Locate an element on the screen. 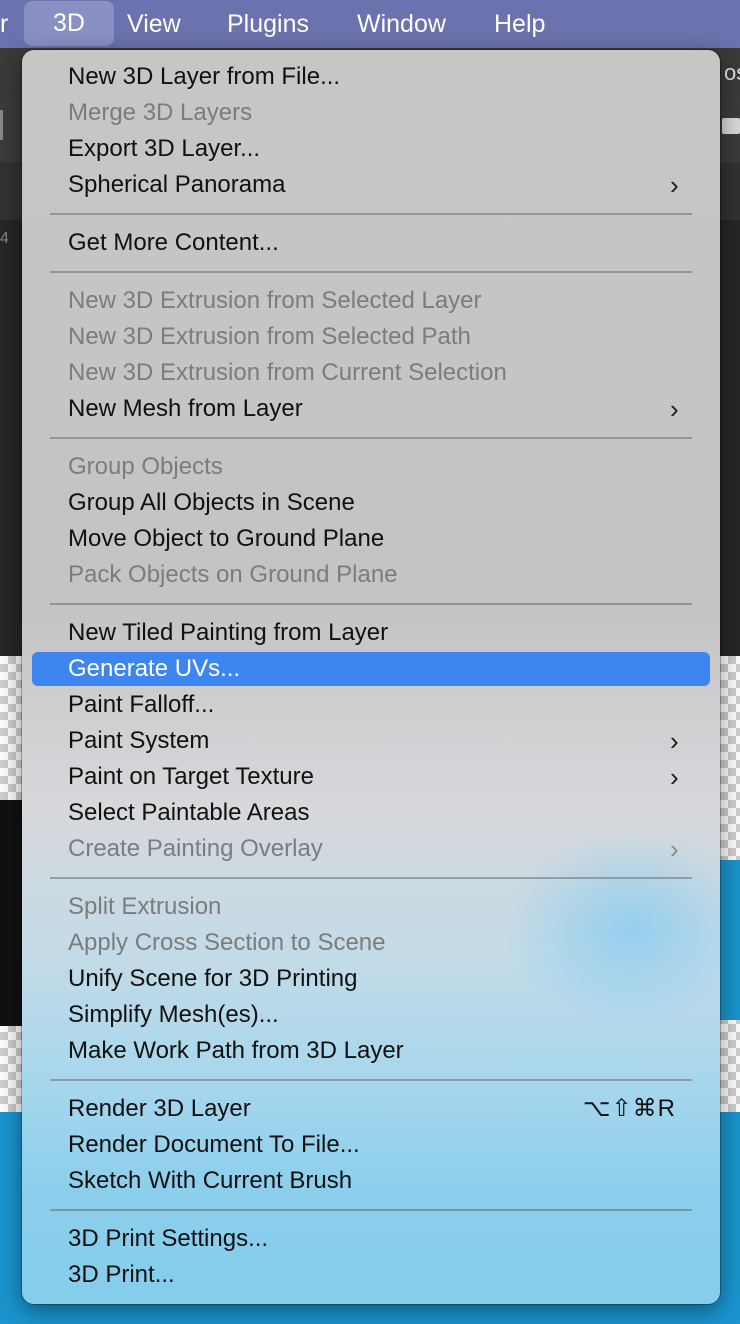 This screenshot has width=740, height=1324. menu-item-label: Merge 3D Layers is located at coordinates (160, 112).